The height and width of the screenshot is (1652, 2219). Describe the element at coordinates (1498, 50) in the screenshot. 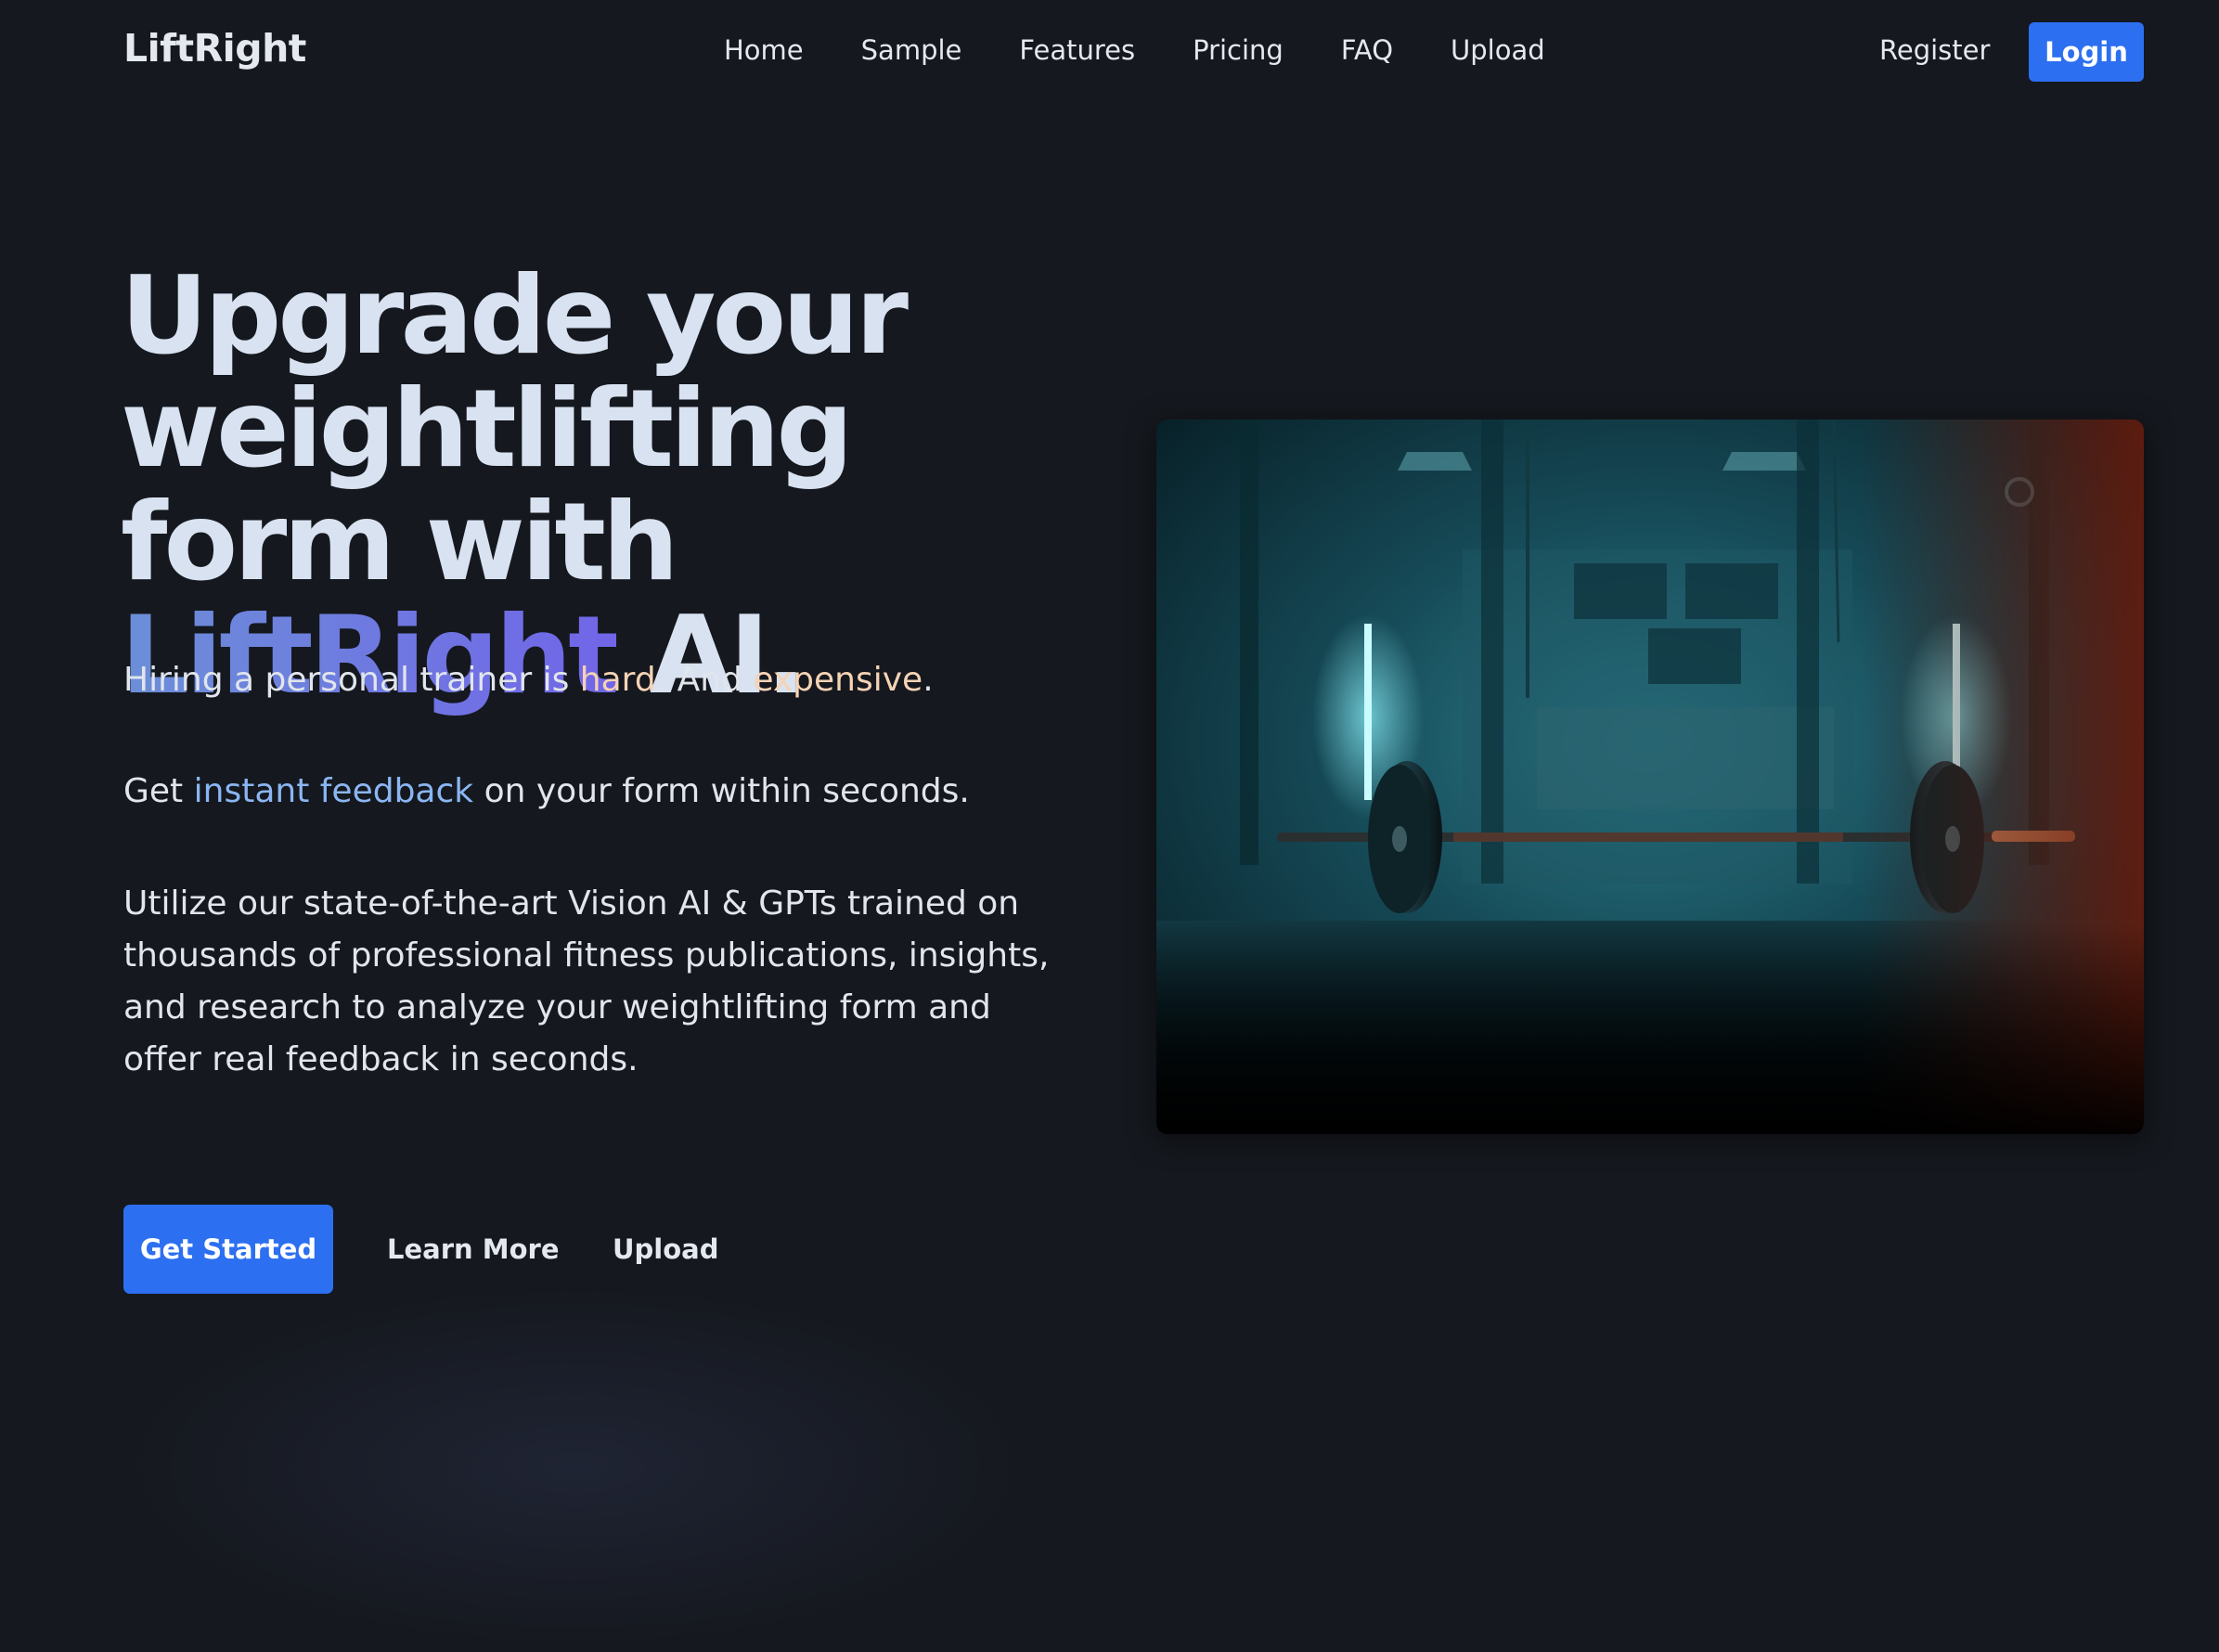

I see `nav-link-upload: Upload` at that location.